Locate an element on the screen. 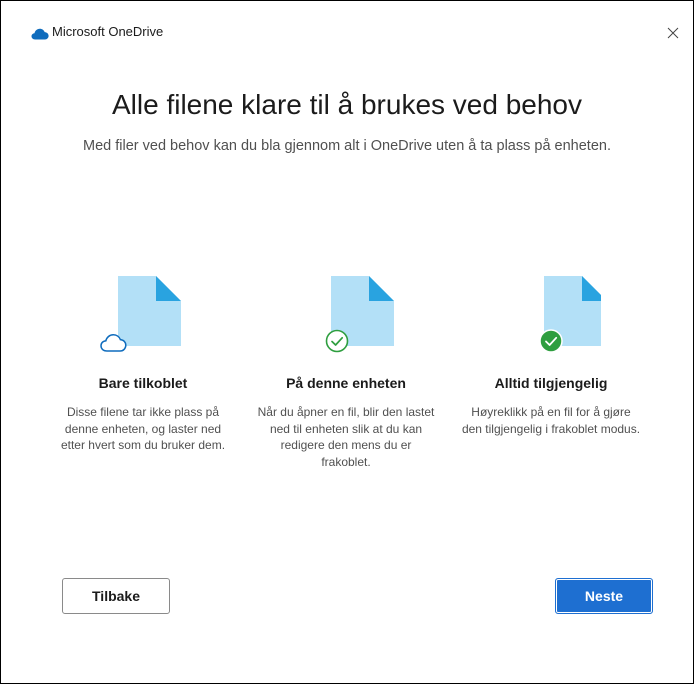  page-title: Alle filene klare til å brukes ved behov is located at coordinates (347, 104).